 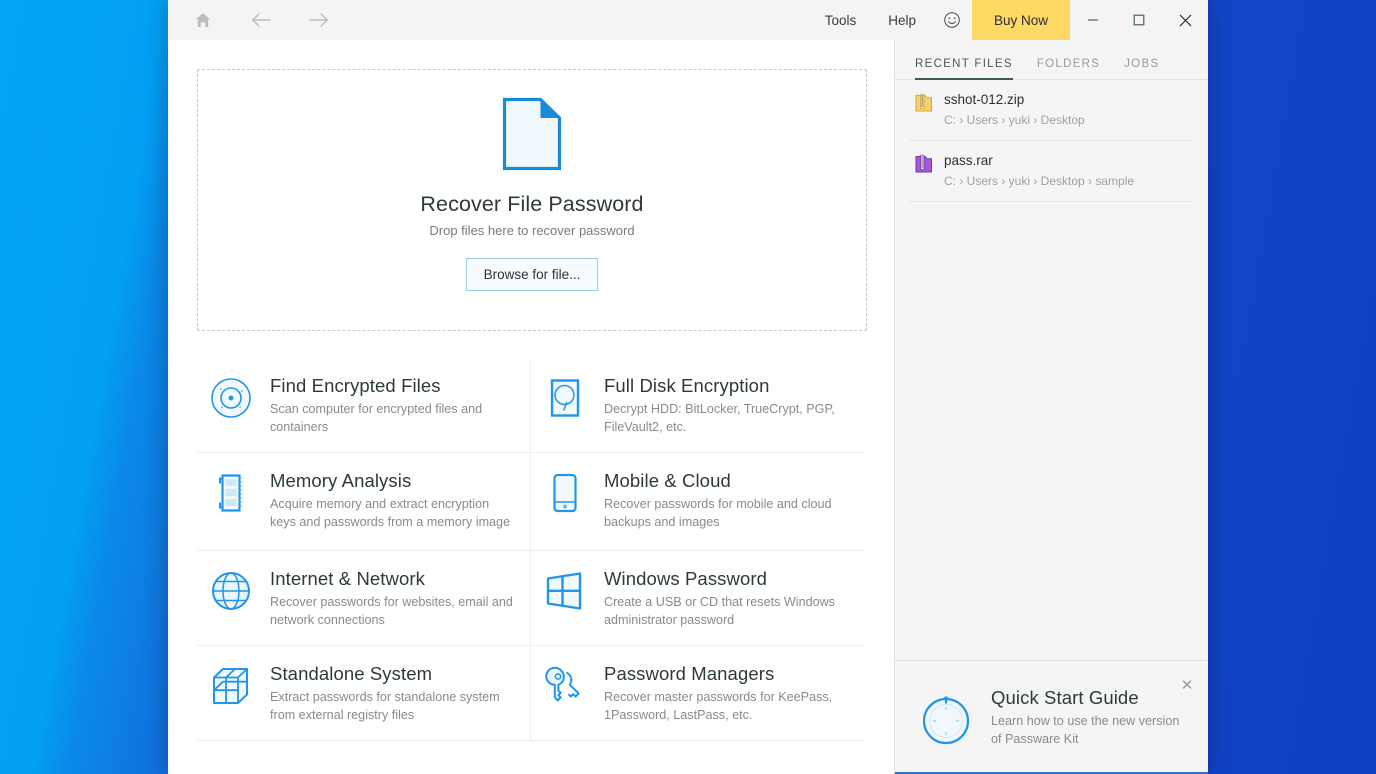 I want to click on close-icon: ✕, so click(x=1187, y=685).